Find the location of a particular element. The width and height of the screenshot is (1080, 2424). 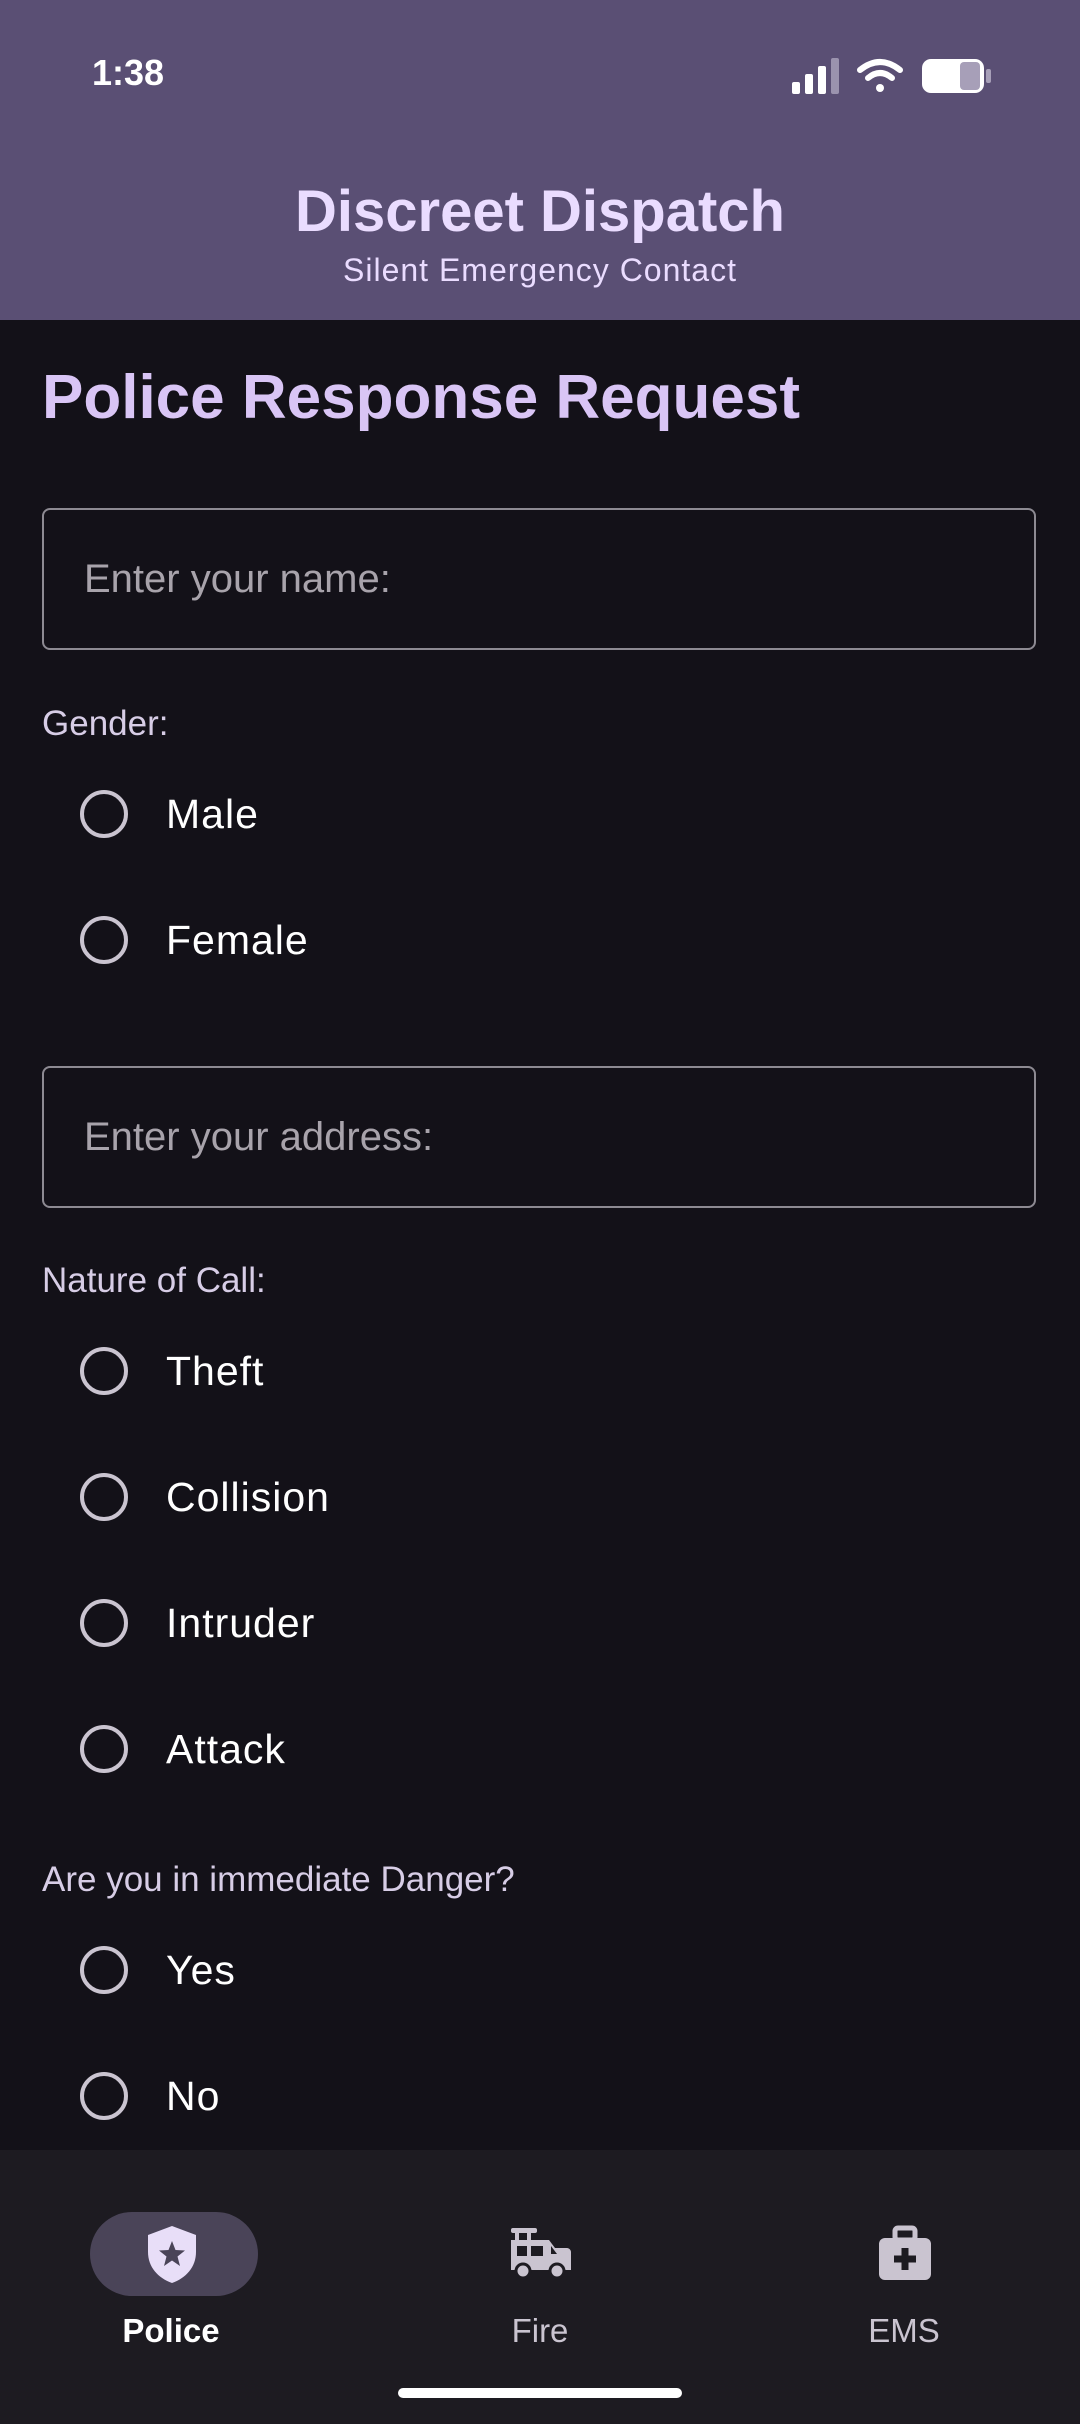

signal-icon is located at coordinates (815, 76).